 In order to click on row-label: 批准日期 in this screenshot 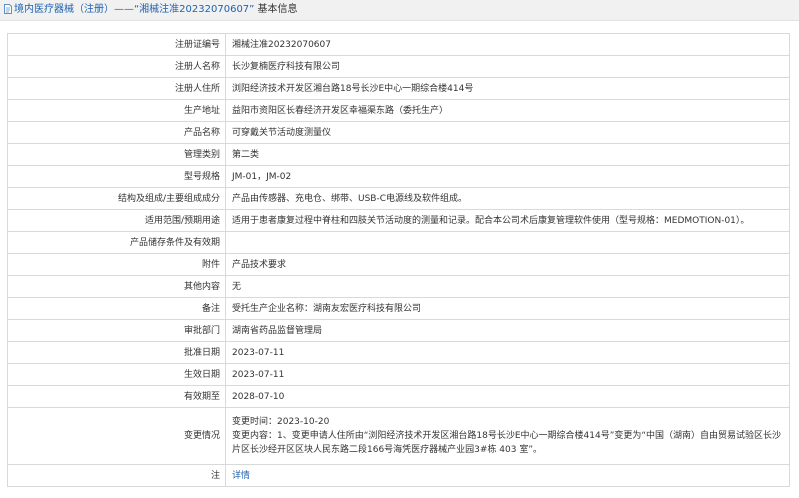, I will do `click(116, 352)`.